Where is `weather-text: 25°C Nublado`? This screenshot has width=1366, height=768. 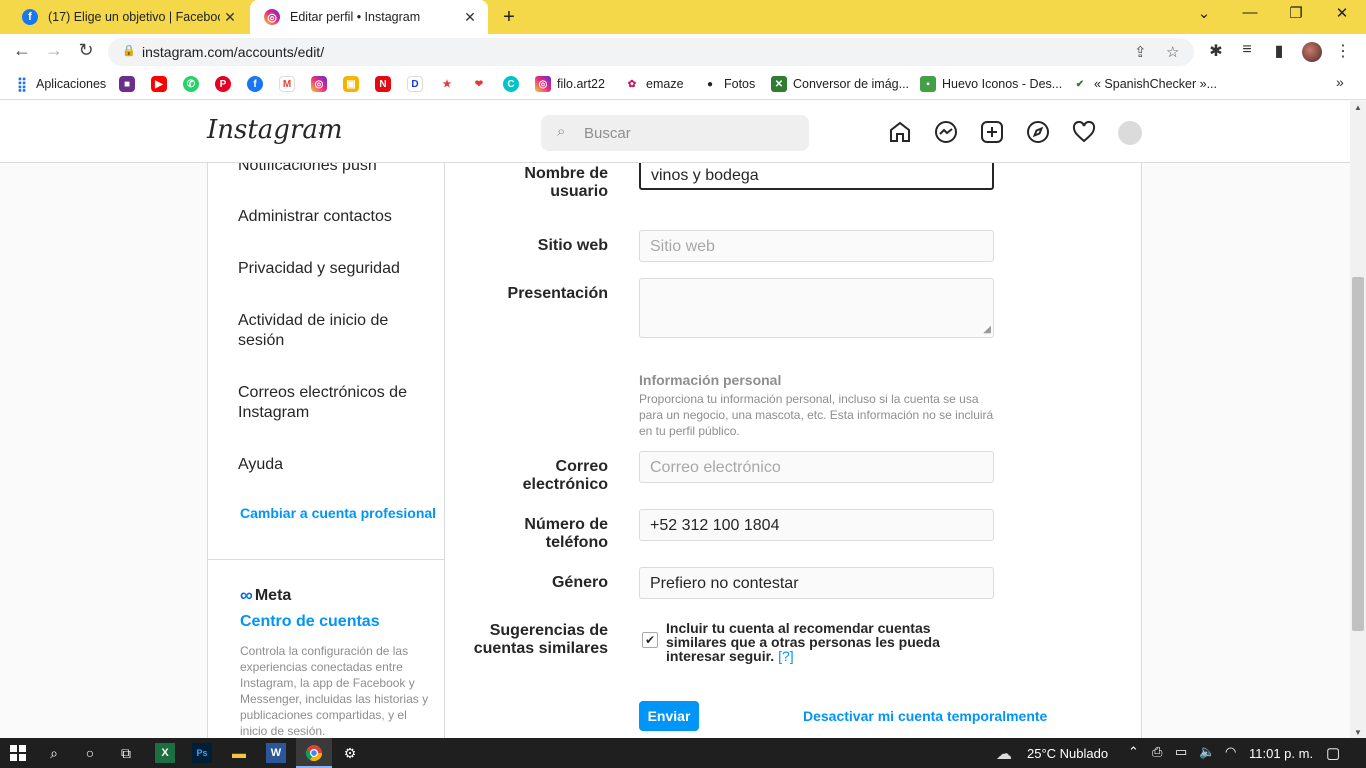 weather-text: 25°C Nublado is located at coordinates (1067, 753).